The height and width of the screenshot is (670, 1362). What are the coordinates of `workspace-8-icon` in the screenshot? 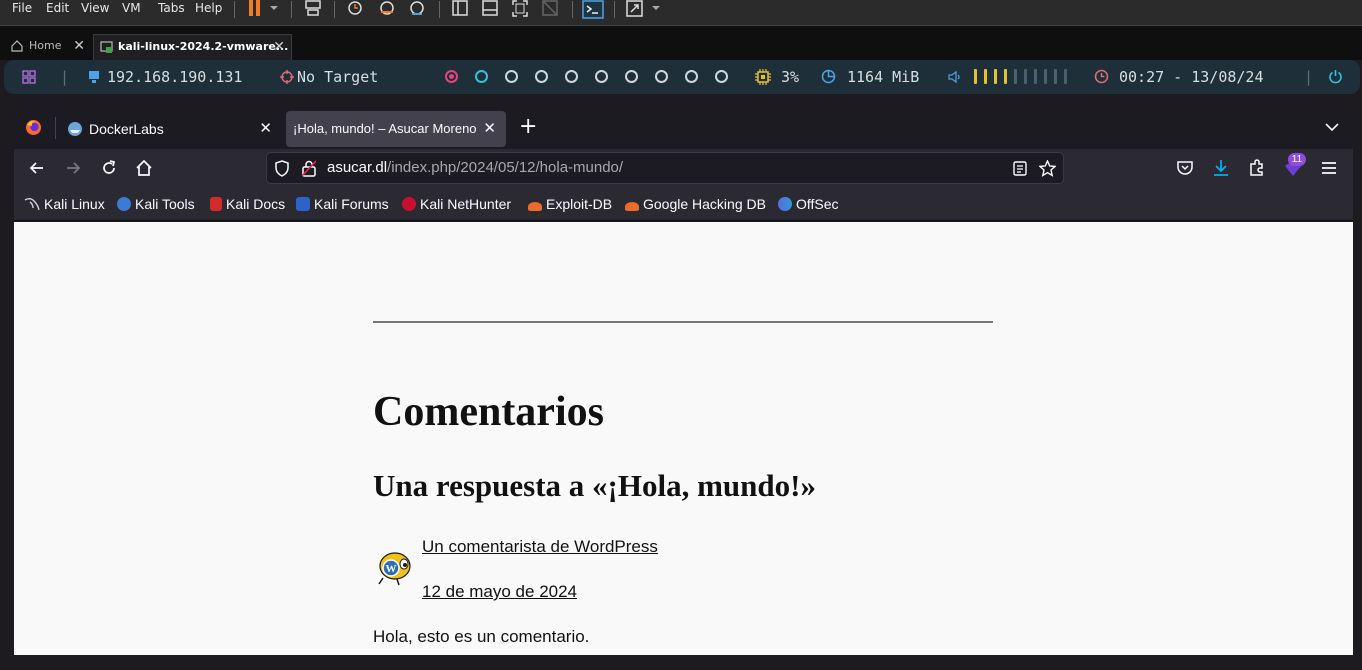 It's located at (661, 76).